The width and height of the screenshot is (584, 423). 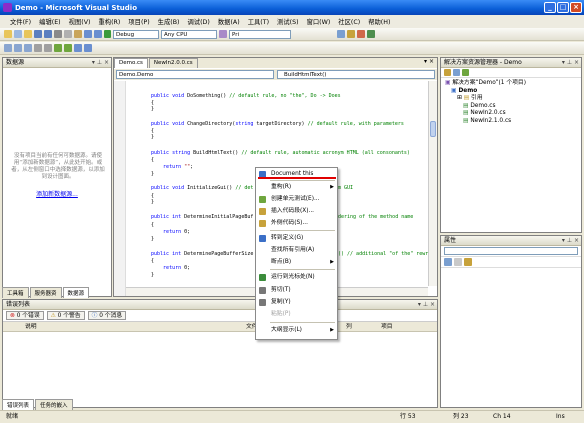 What do you see at coordinates (98, 34) in the screenshot?
I see `redo-icon` at bounding box center [98, 34].